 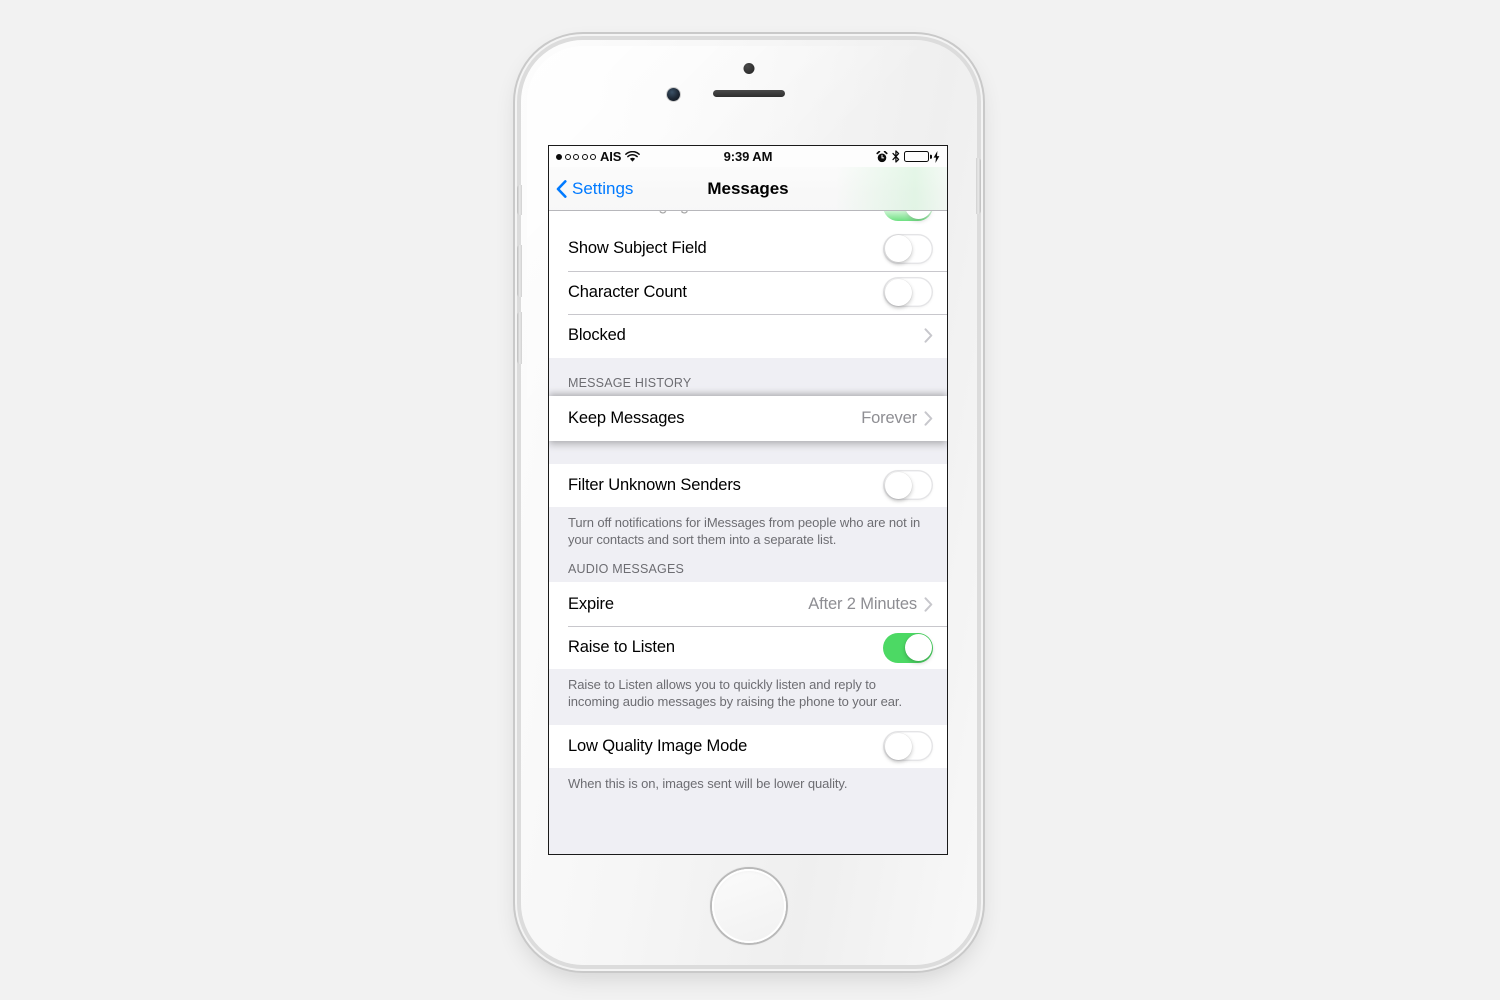 I want to click on highlighted-callout-keep-messages: Keep Messages Forever, so click(x=748, y=418).